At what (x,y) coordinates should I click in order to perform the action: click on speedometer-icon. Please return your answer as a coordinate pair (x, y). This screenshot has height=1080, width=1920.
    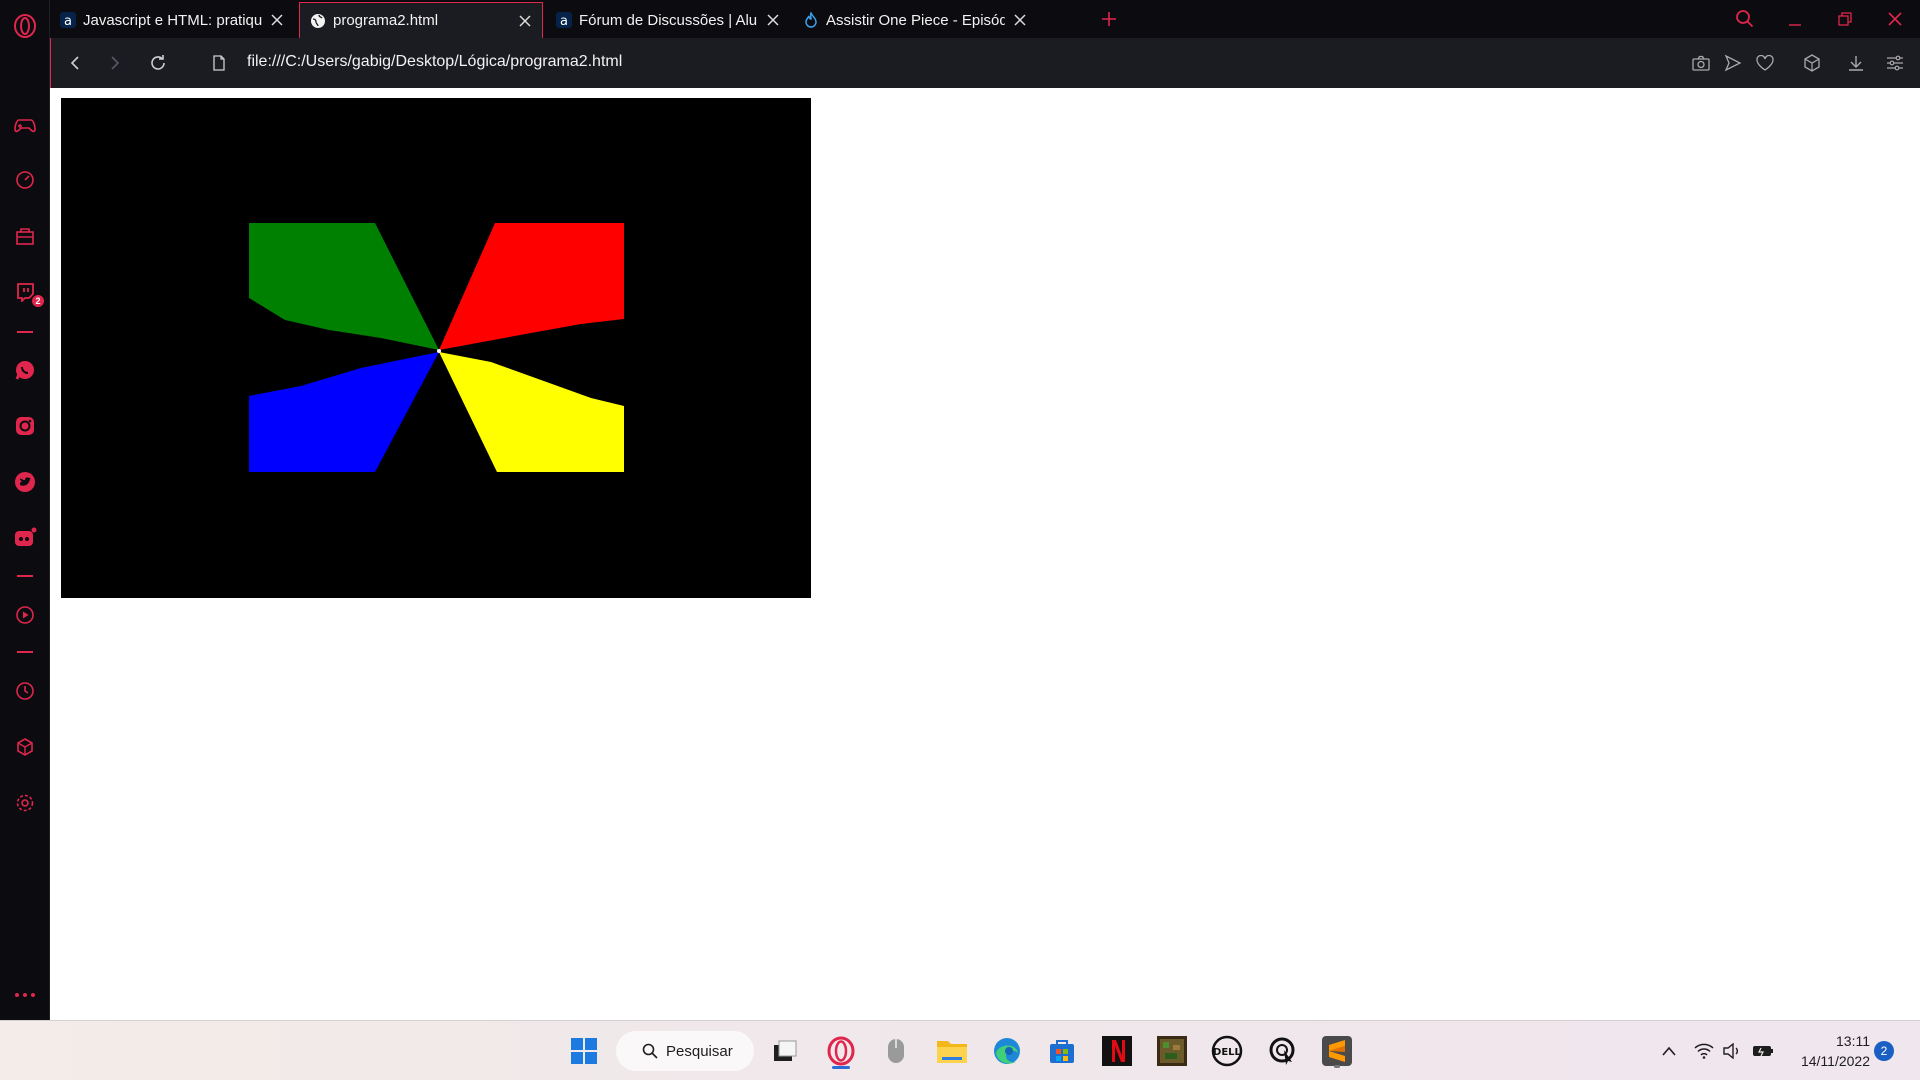
    Looking at the image, I should click on (25, 180).